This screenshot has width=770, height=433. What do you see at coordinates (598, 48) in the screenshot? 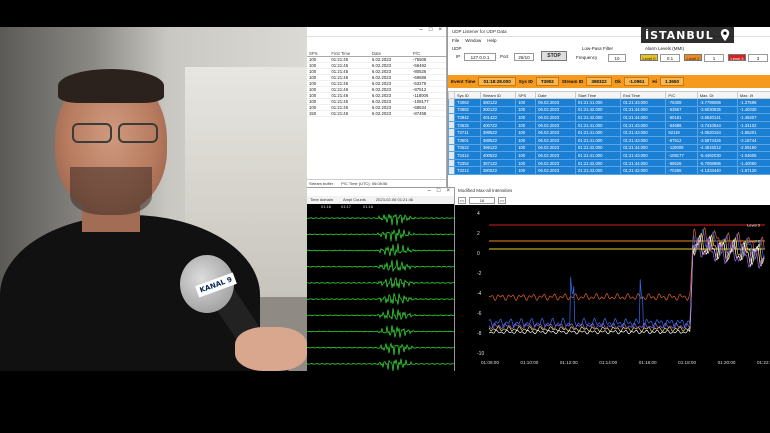
I see `lowpass-label: Low-Pass Filter` at bounding box center [598, 48].